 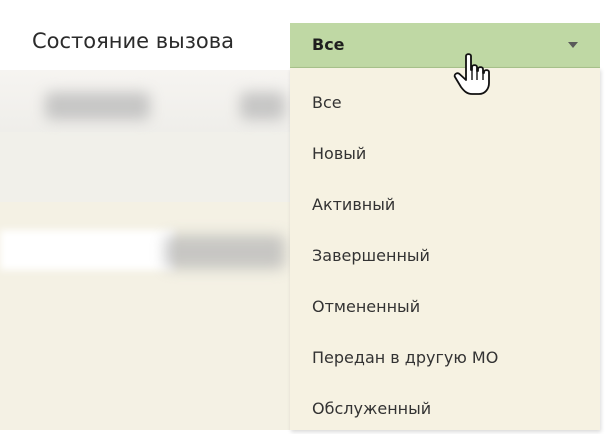 What do you see at coordinates (371, 408) in the screenshot?
I see `option-served: Обслуженный` at bounding box center [371, 408].